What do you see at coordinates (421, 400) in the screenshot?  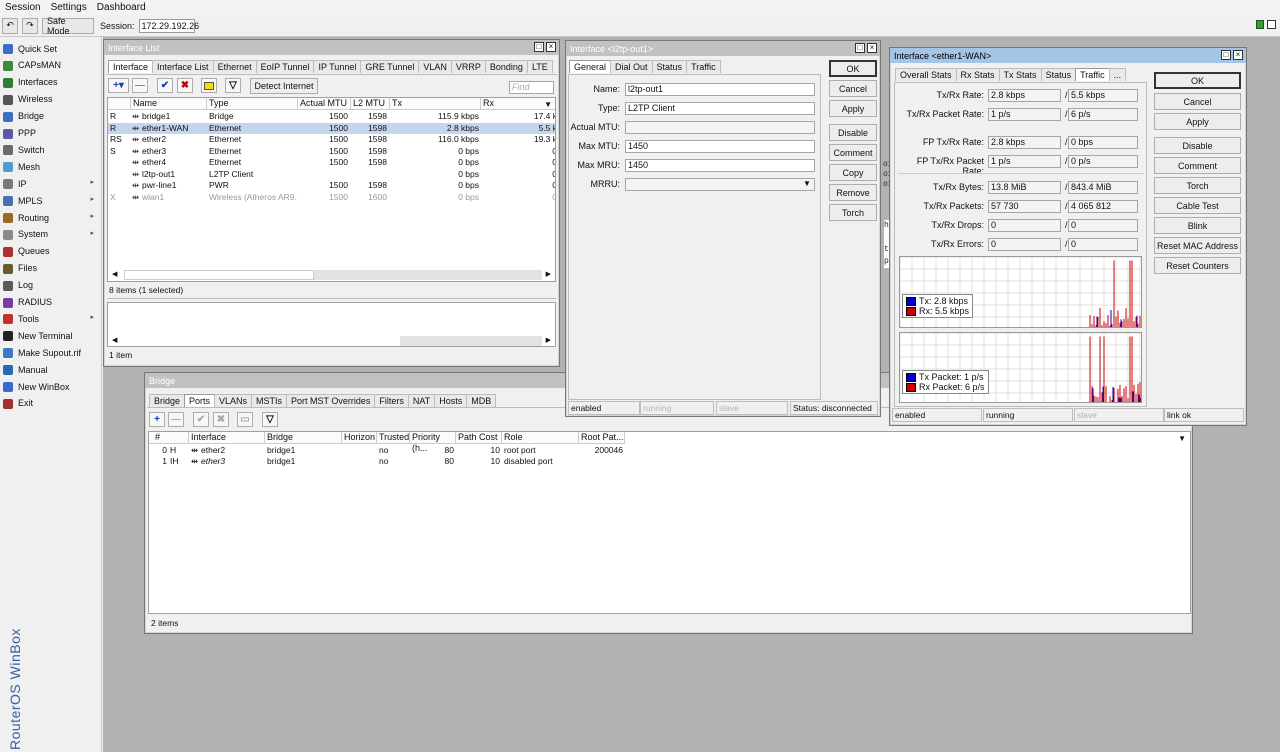 I see `tab-nat: NAT` at bounding box center [421, 400].